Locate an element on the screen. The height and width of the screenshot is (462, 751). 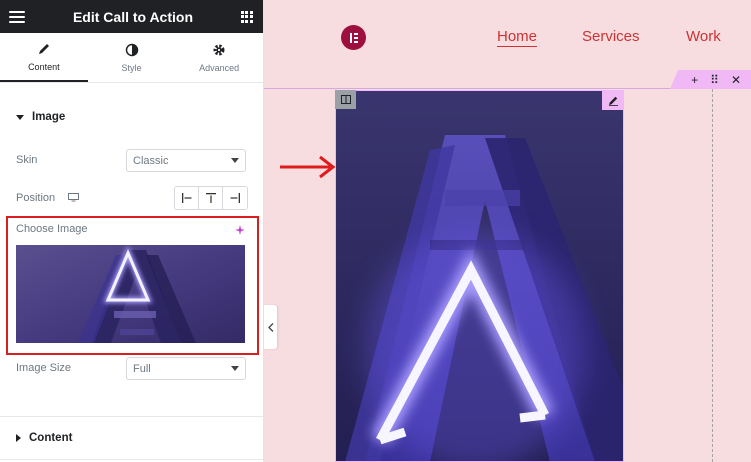
nav-link-home: Home is located at coordinates (517, 37).